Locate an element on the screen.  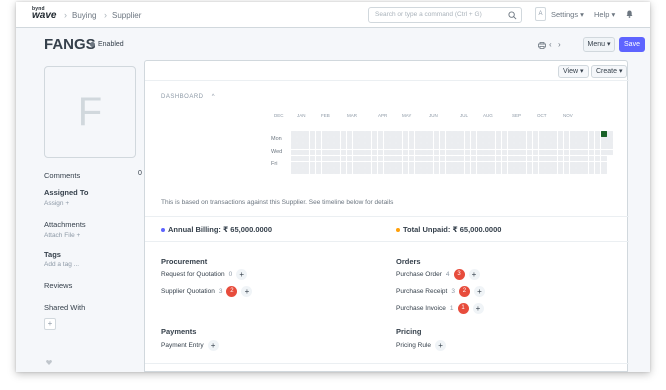
link-purchase-invoice: Purchase Invoice 1 1 + is located at coordinates (440, 308).